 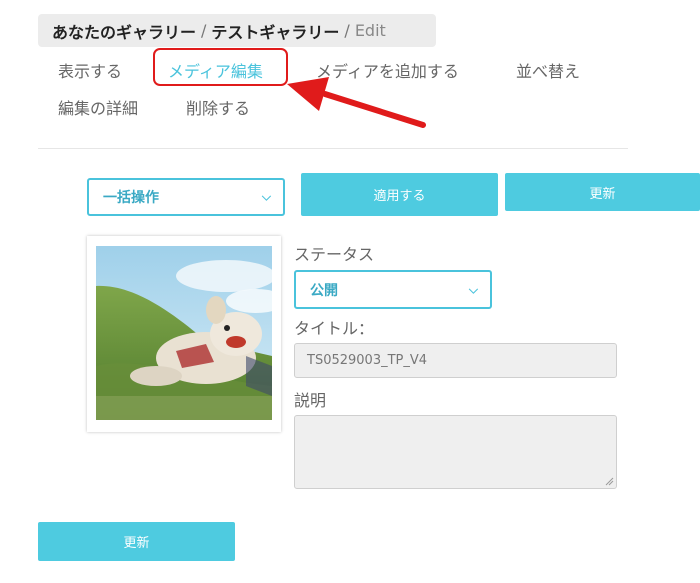 What do you see at coordinates (310, 400) in the screenshot?
I see `description-label: 説明` at bounding box center [310, 400].